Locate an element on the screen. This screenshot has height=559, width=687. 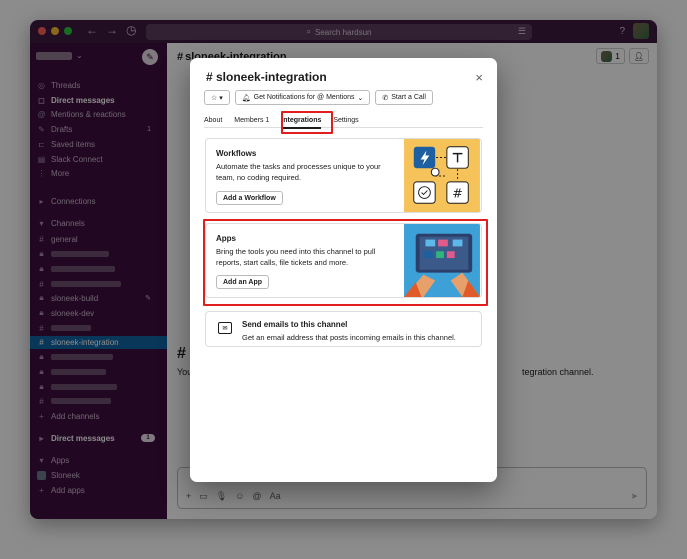
email-icon: ✉ is located at coordinates (225, 328).